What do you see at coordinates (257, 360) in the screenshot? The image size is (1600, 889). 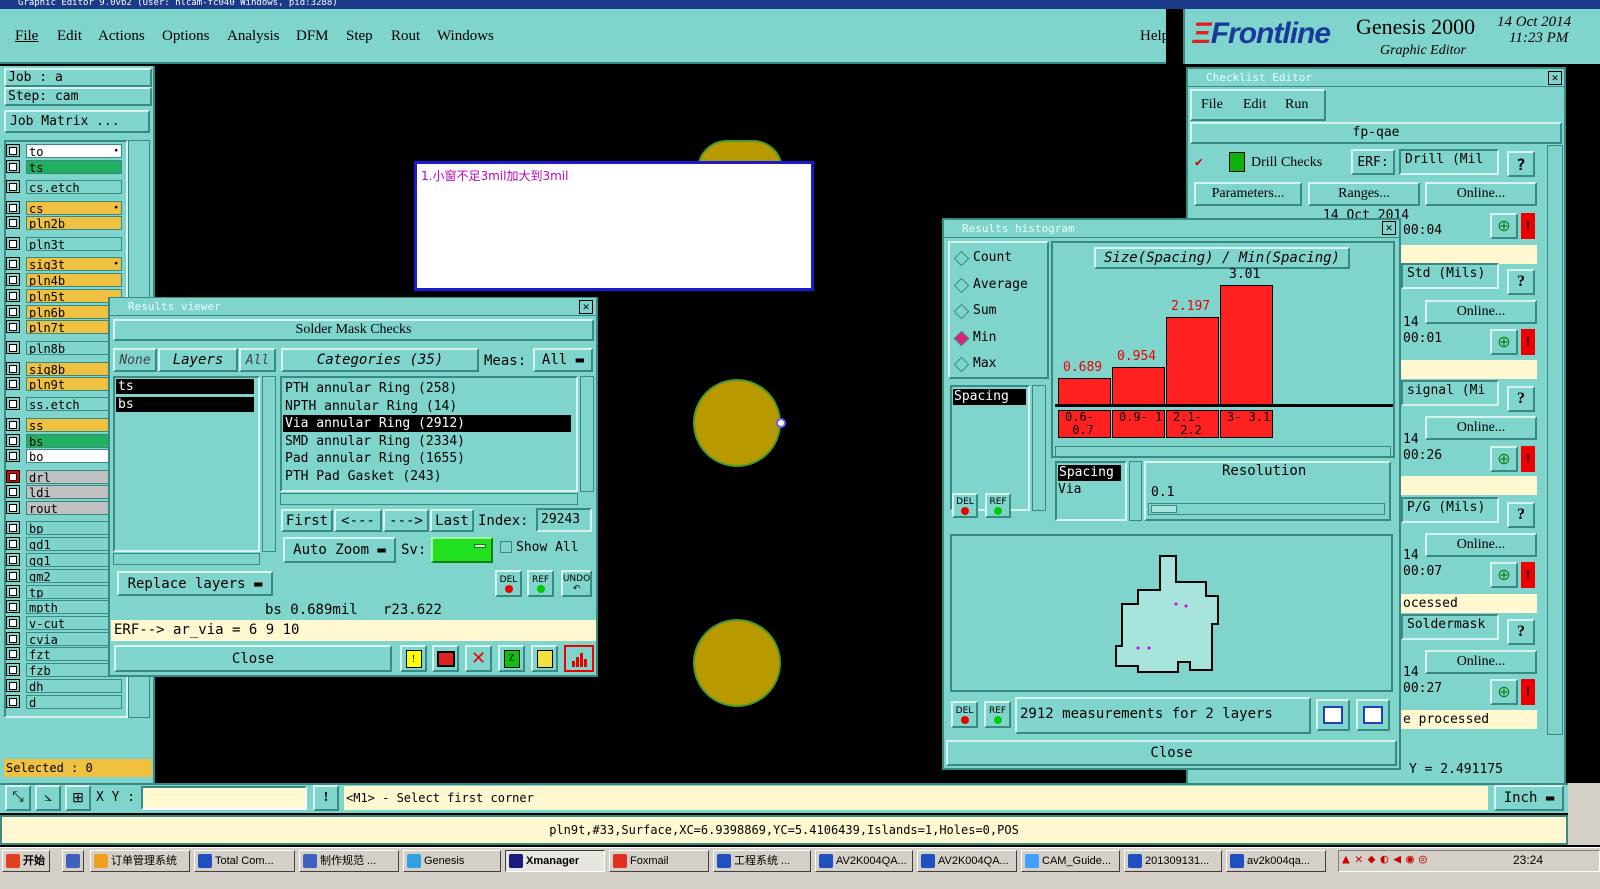 I see `rv-all-button: All` at bounding box center [257, 360].